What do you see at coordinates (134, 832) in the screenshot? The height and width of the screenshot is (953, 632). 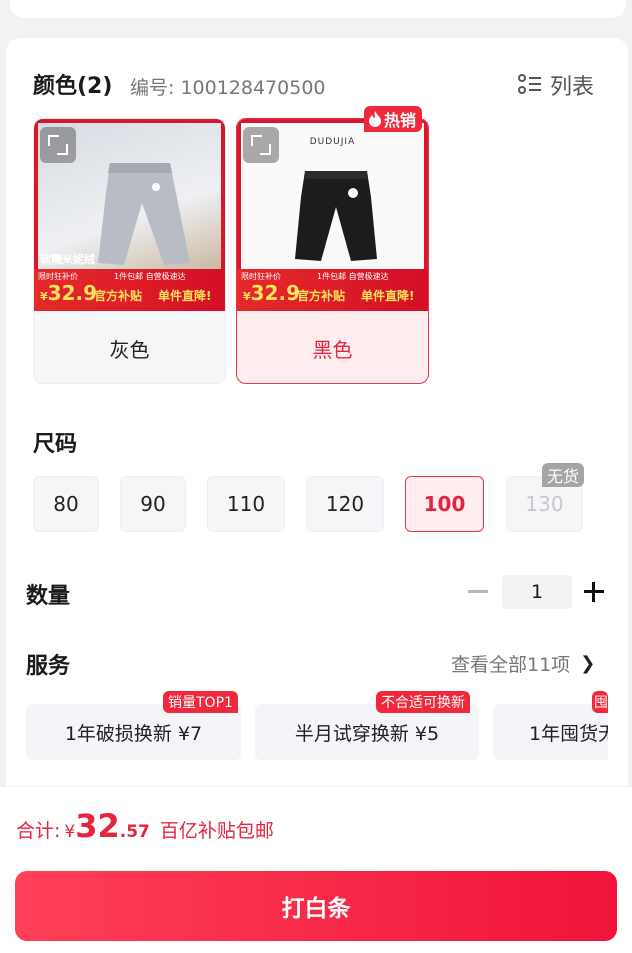 I see `price-decimal: .57` at bounding box center [134, 832].